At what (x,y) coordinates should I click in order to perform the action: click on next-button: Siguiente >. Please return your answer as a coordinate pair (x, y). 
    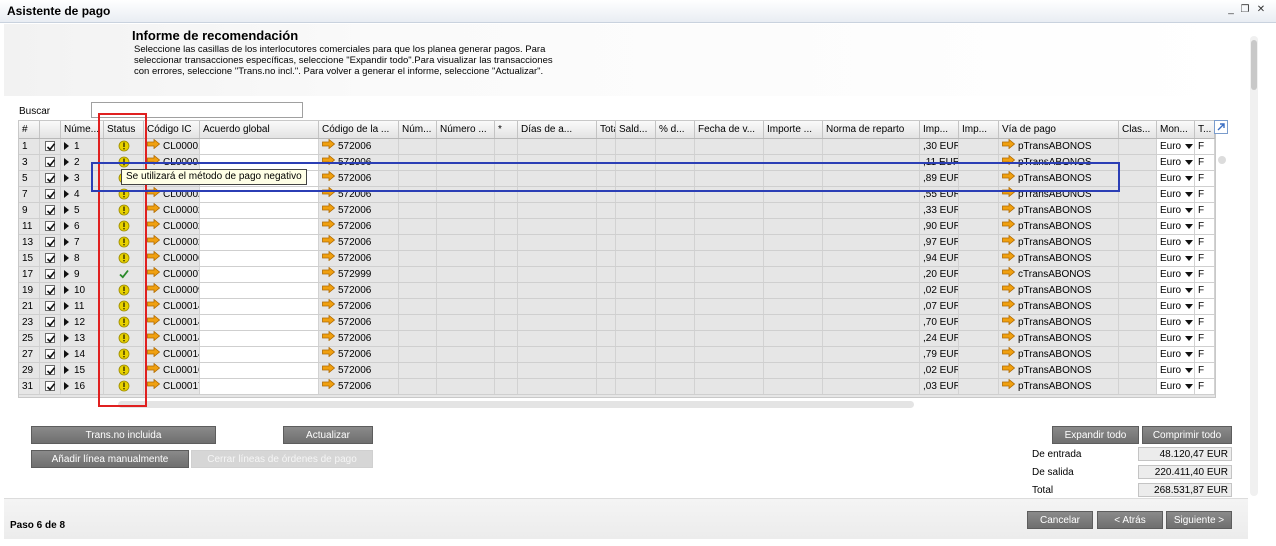
    Looking at the image, I should click on (1199, 520).